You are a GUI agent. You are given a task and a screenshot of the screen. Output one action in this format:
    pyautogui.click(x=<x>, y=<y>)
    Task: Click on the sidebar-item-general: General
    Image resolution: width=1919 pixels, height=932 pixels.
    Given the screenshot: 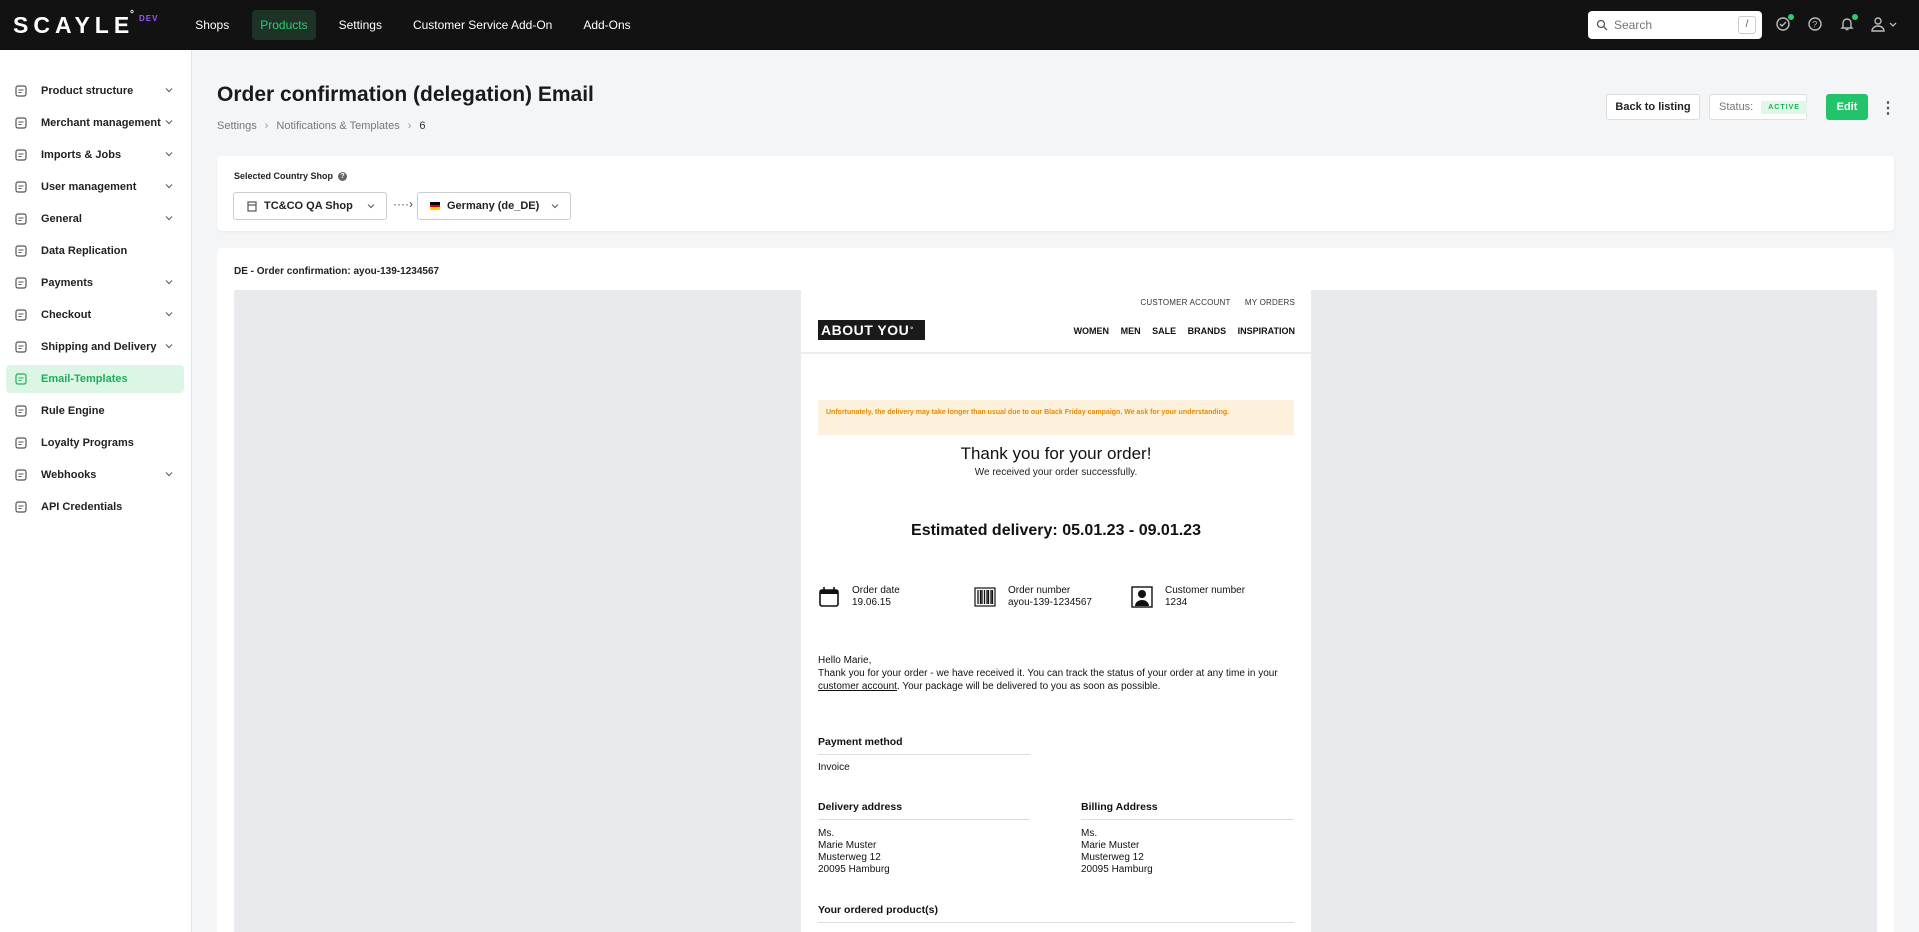 What is the action you would take?
    pyautogui.click(x=95, y=219)
    